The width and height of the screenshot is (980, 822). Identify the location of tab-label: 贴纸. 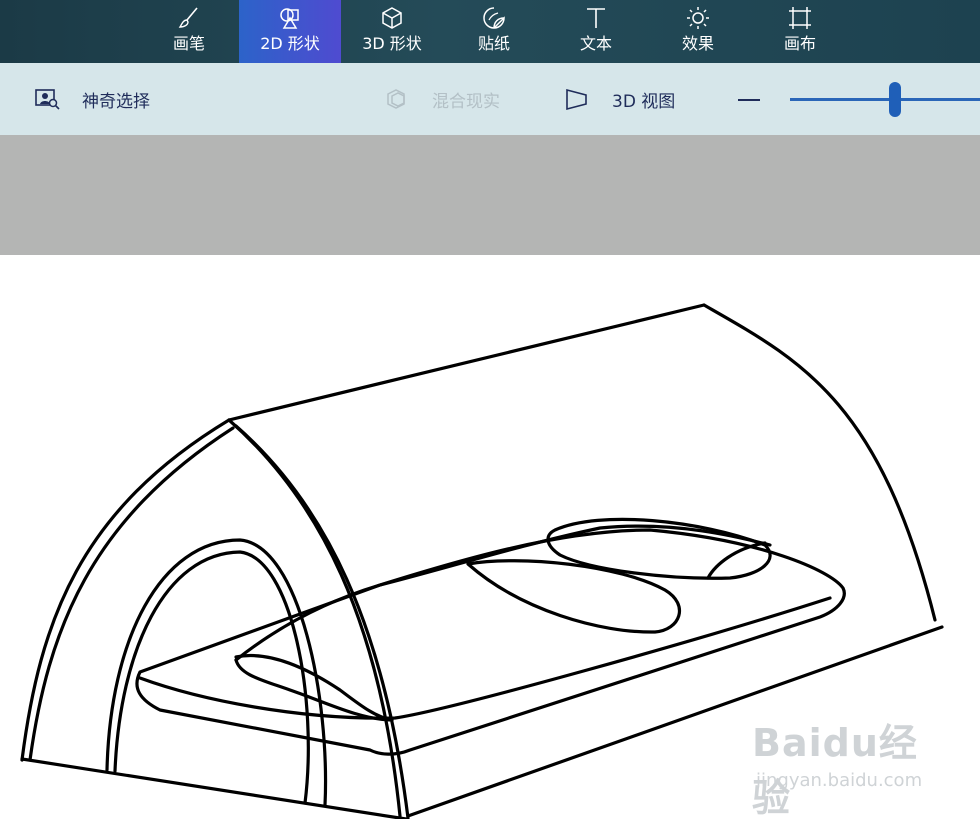
(493, 43).